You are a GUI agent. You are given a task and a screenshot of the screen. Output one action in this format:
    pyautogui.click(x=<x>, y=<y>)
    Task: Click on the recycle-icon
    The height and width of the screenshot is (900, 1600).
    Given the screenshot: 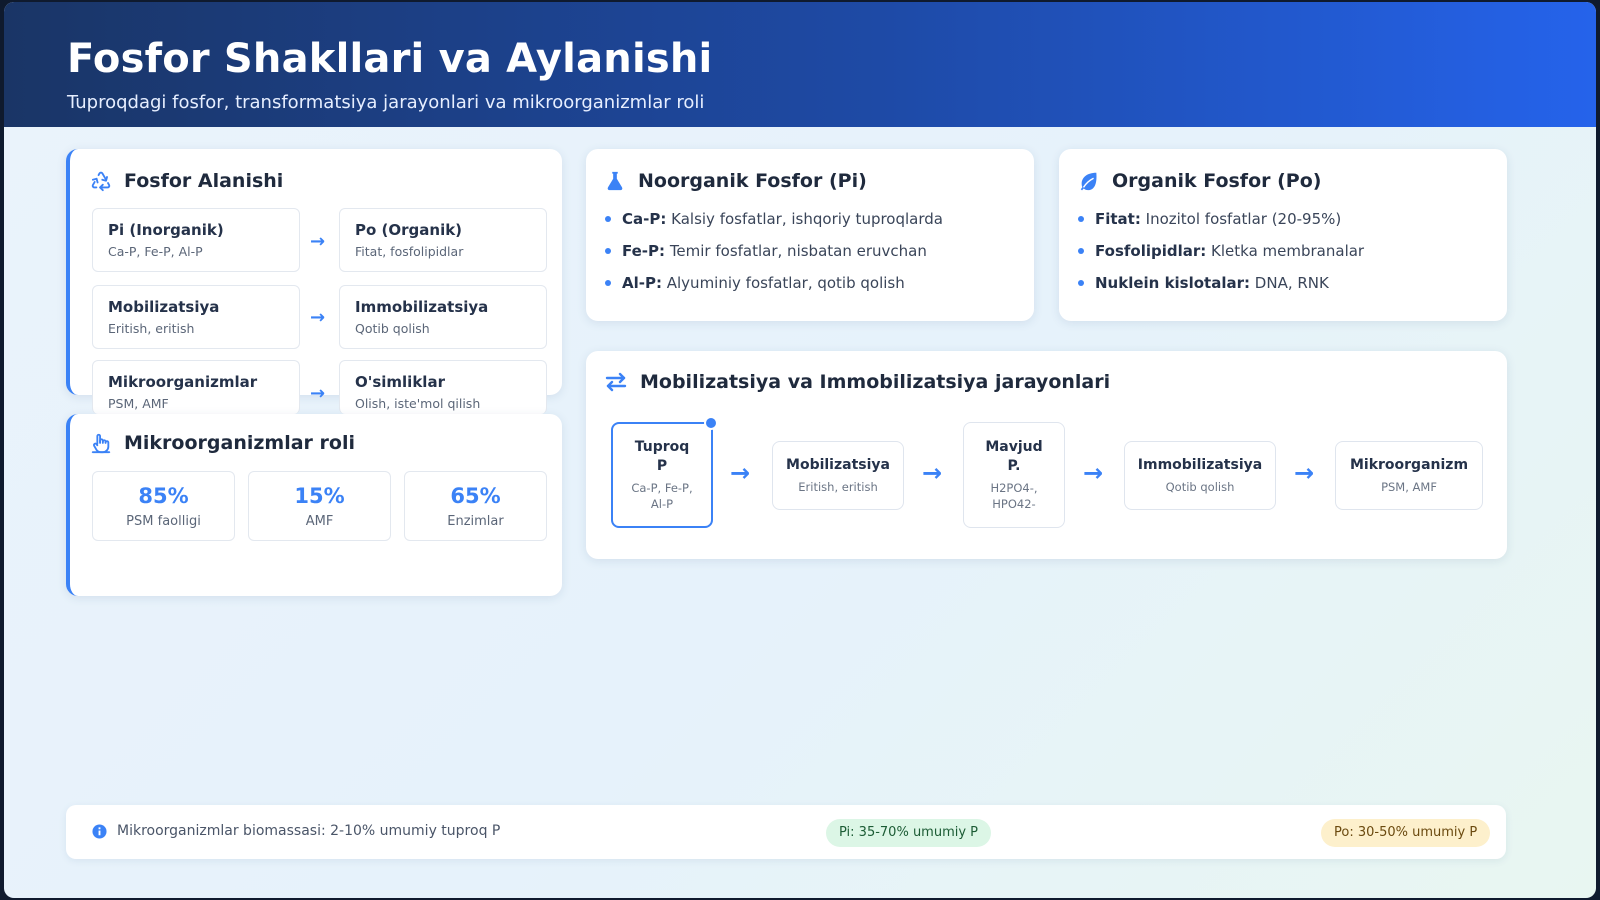 What is the action you would take?
    pyautogui.click(x=101, y=181)
    